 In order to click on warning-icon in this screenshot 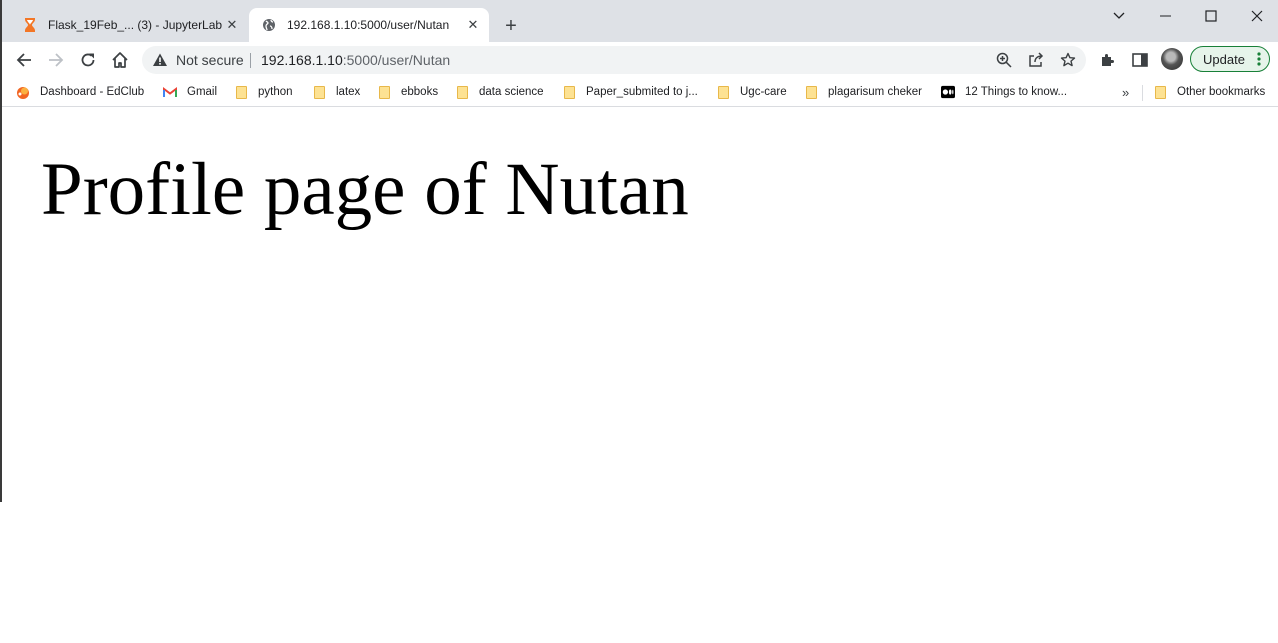, I will do `click(160, 60)`.